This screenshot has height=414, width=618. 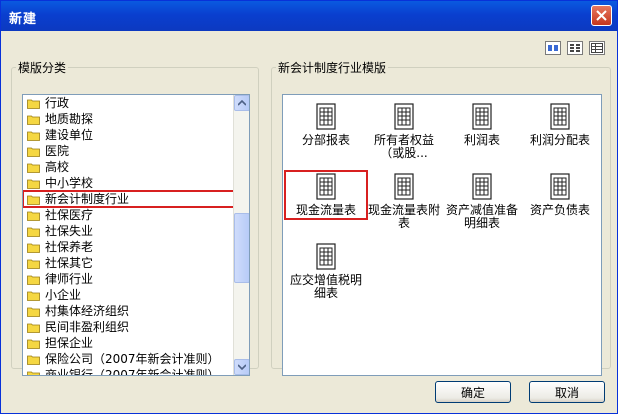 What do you see at coordinates (69, 215) in the screenshot?
I see `category-item-label: 社保医疗` at bounding box center [69, 215].